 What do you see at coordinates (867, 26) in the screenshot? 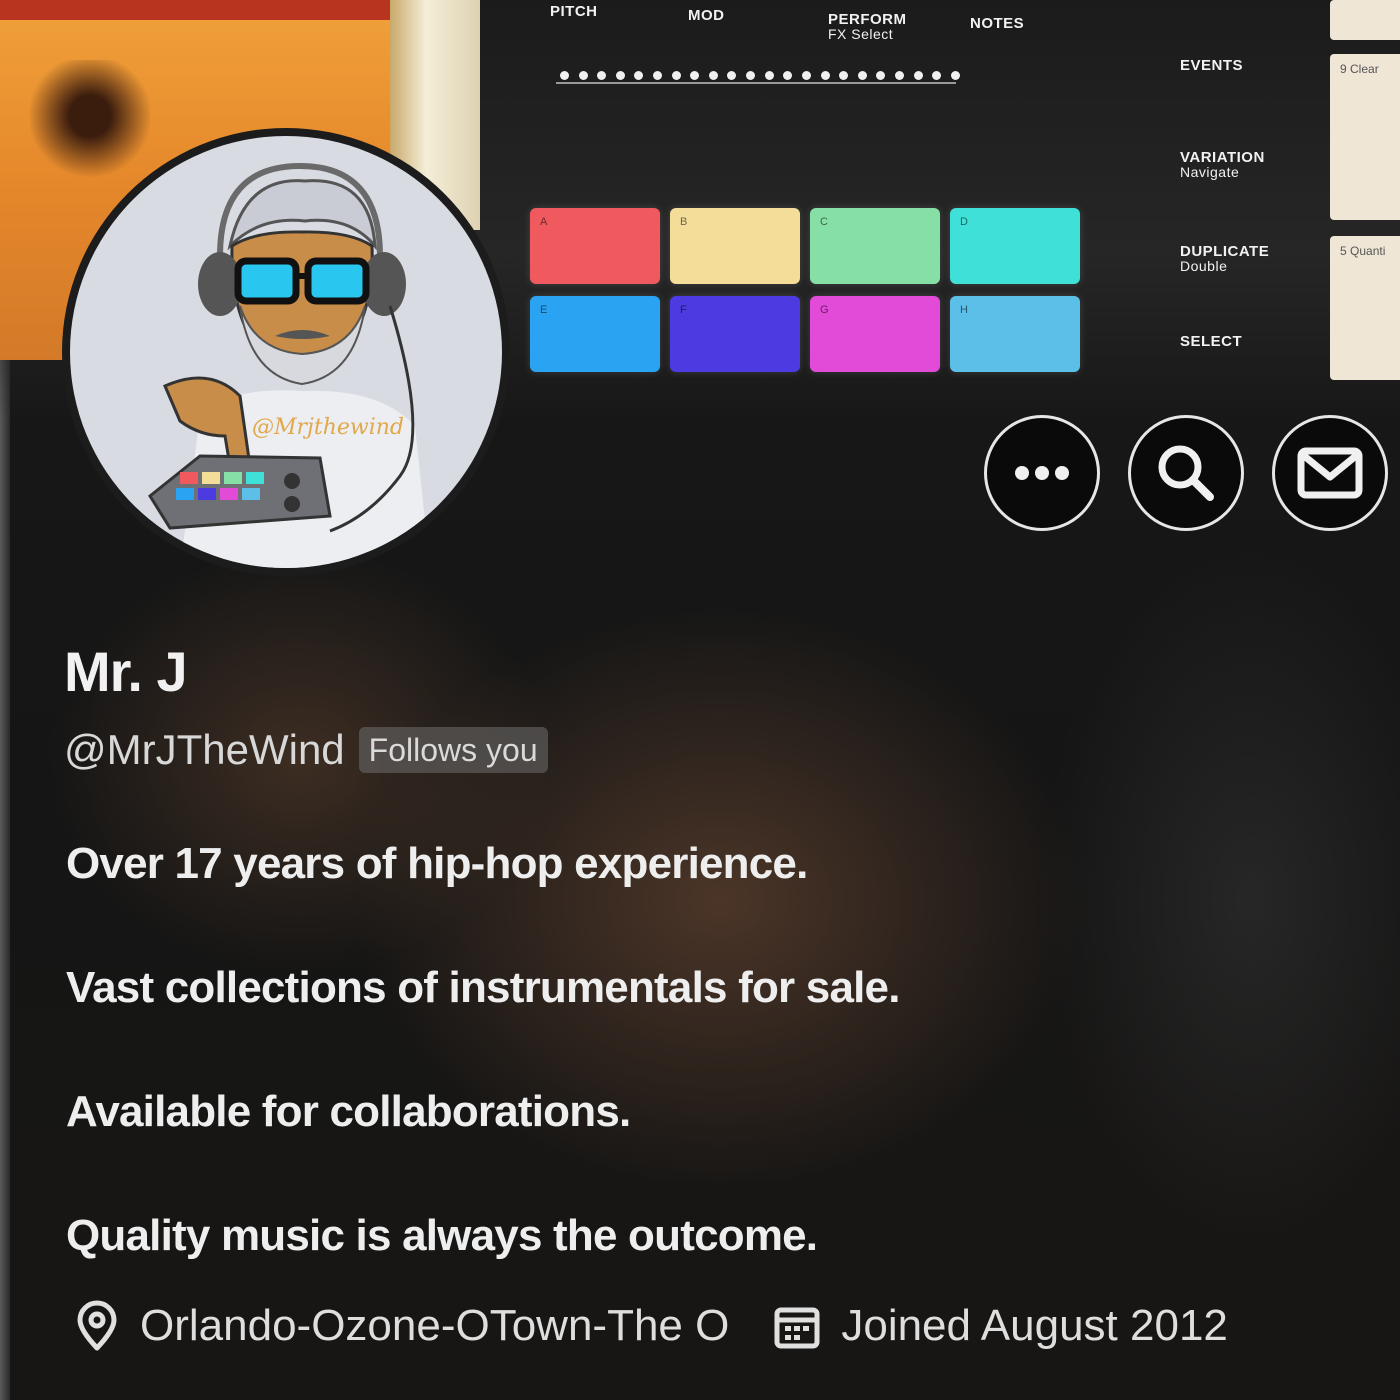
I see `param-label-perform: PERFORM FX Select` at bounding box center [867, 26].